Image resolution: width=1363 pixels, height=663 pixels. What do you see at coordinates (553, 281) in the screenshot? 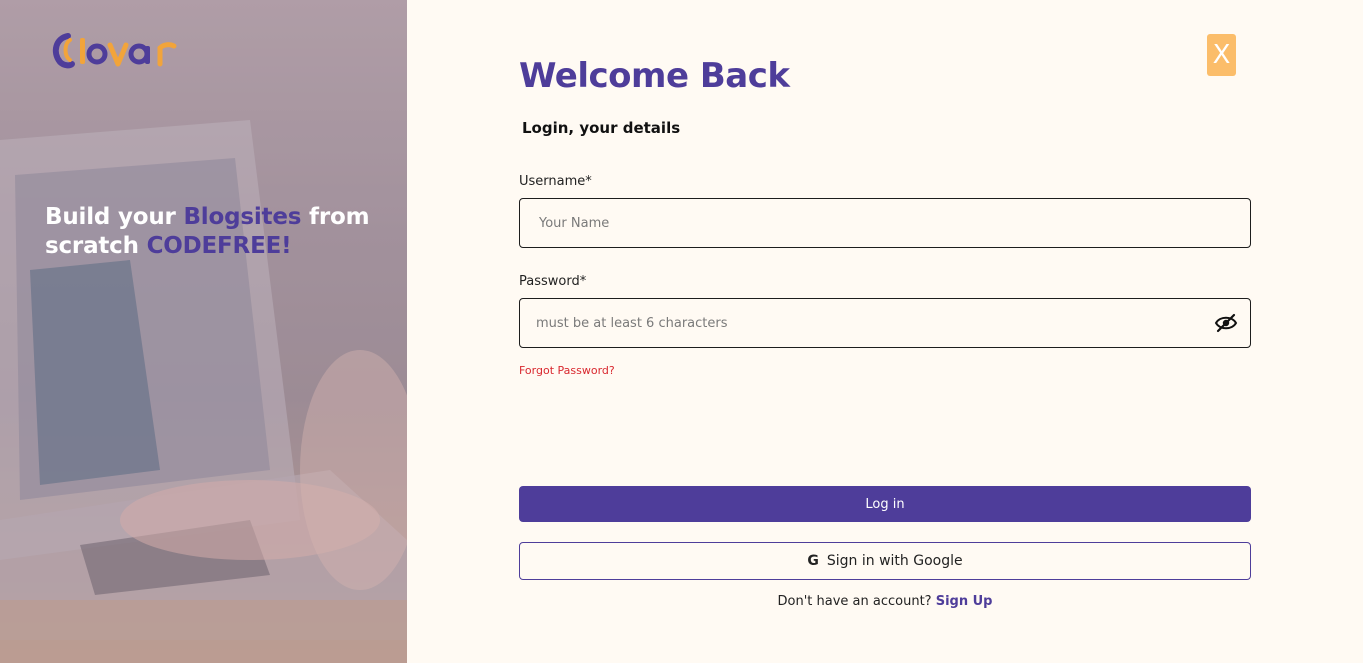
I see `password-label: Password*` at bounding box center [553, 281].